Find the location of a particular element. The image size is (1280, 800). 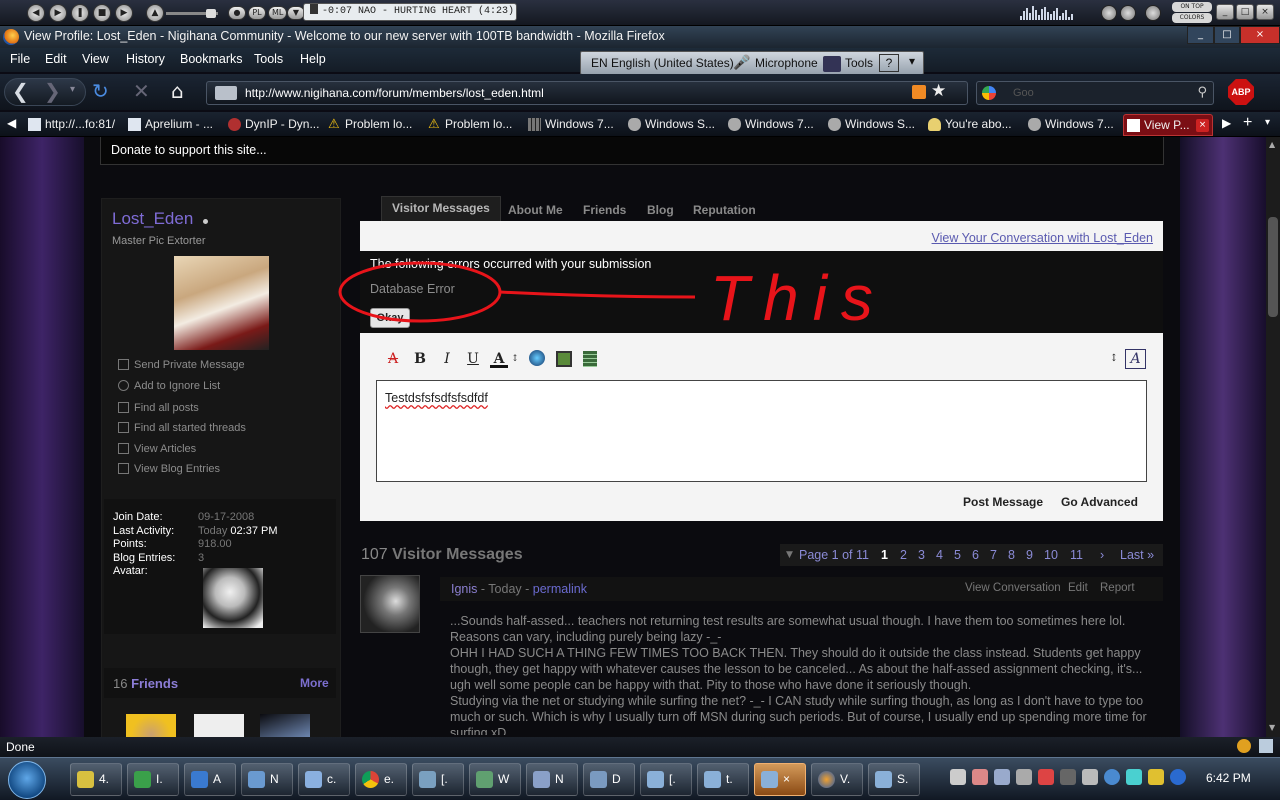

taskbar-item: S. is located at coordinates (894, 779).